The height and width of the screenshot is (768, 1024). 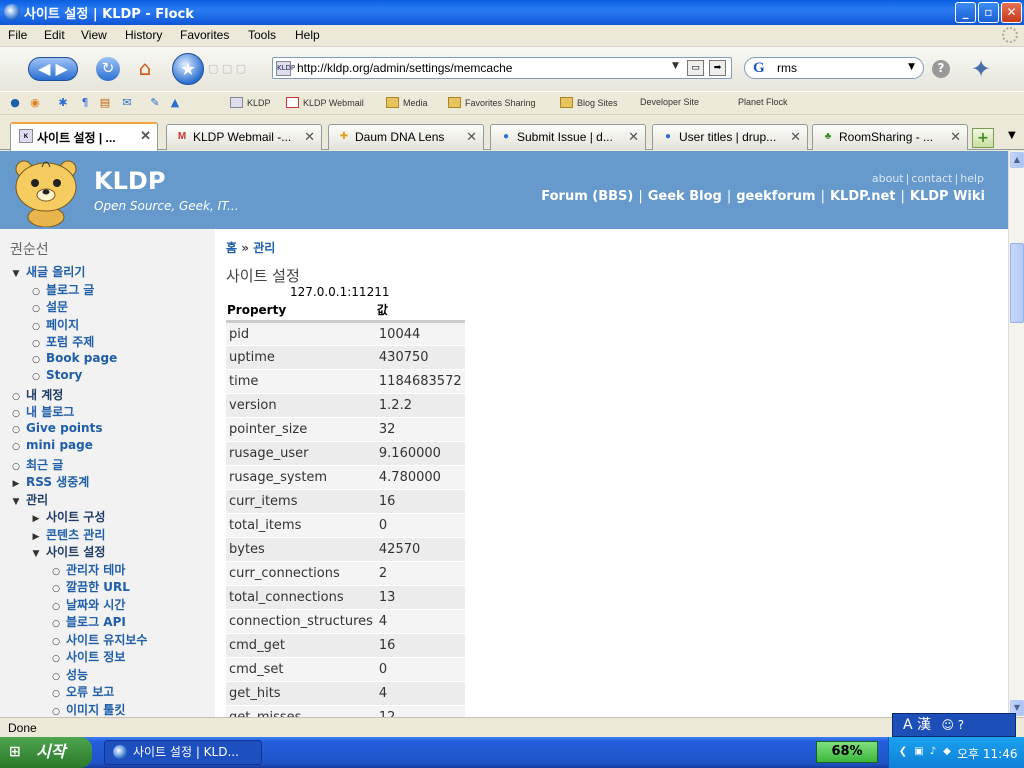 What do you see at coordinates (717, 68) in the screenshot?
I see `go-arrow-icon: ➡` at bounding box center [717, 68].